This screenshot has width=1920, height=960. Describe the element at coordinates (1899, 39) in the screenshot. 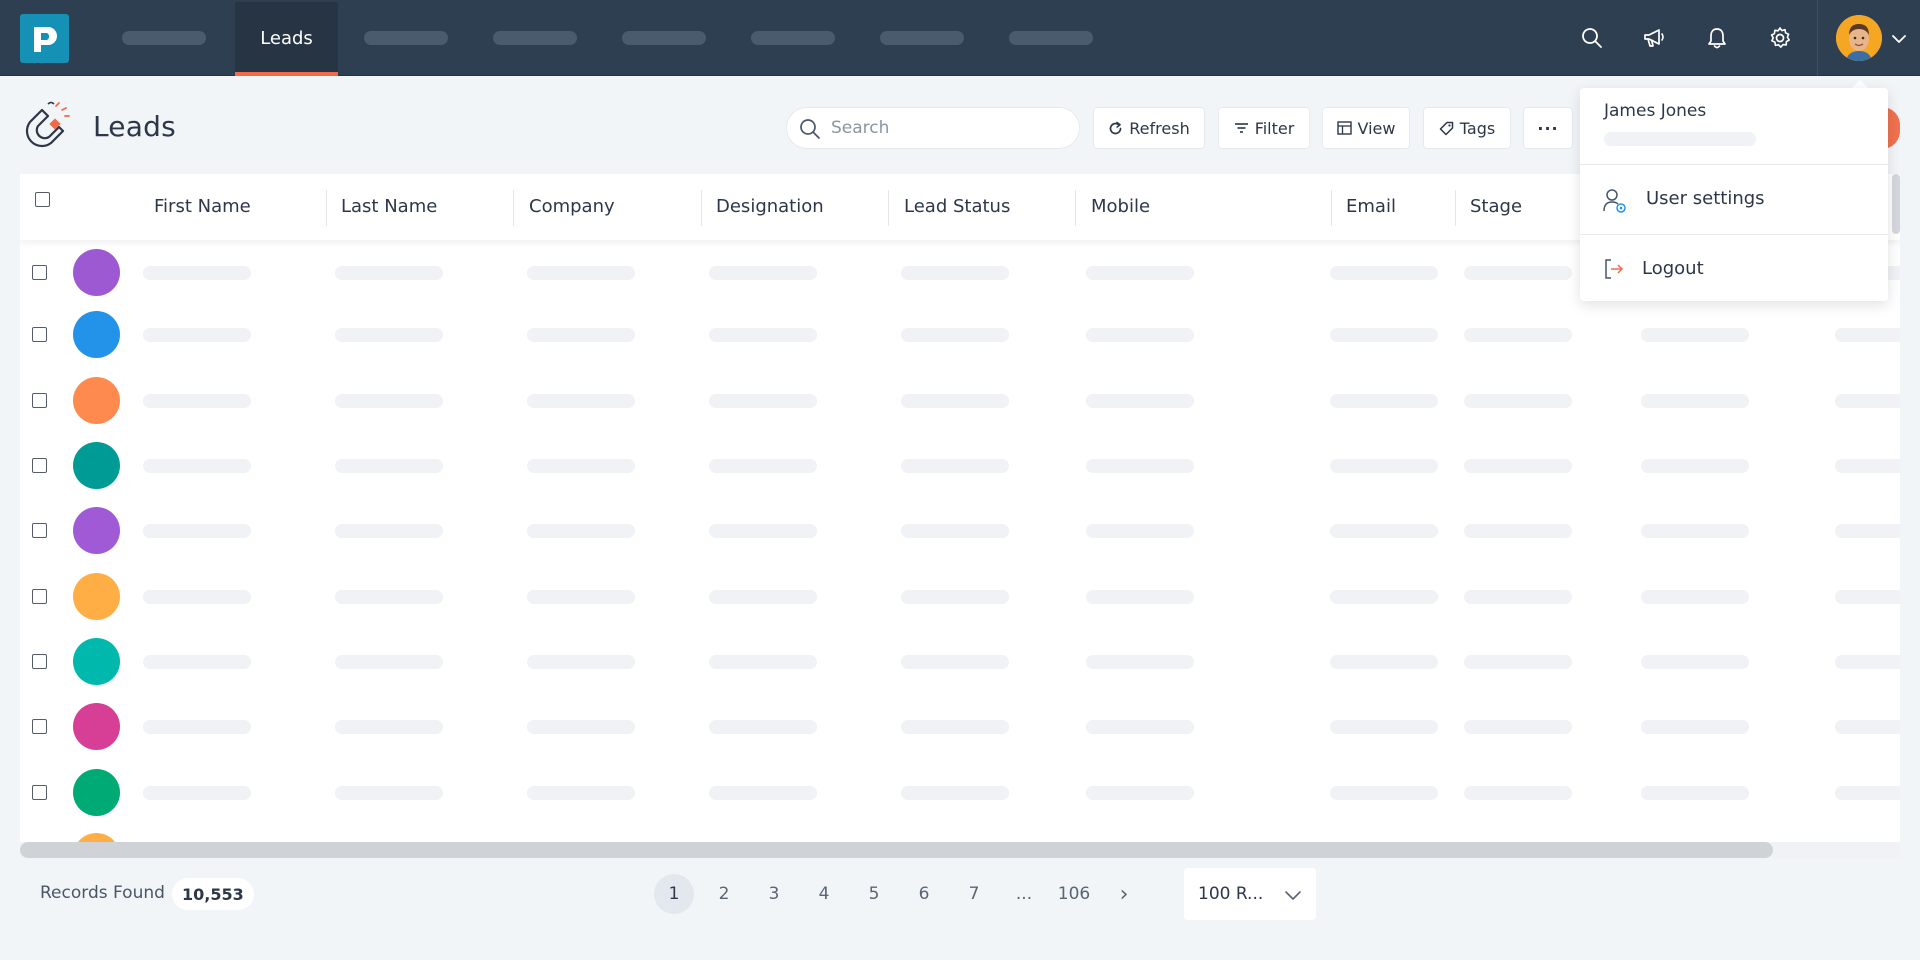

I see `chevron-down-icon` at that location.